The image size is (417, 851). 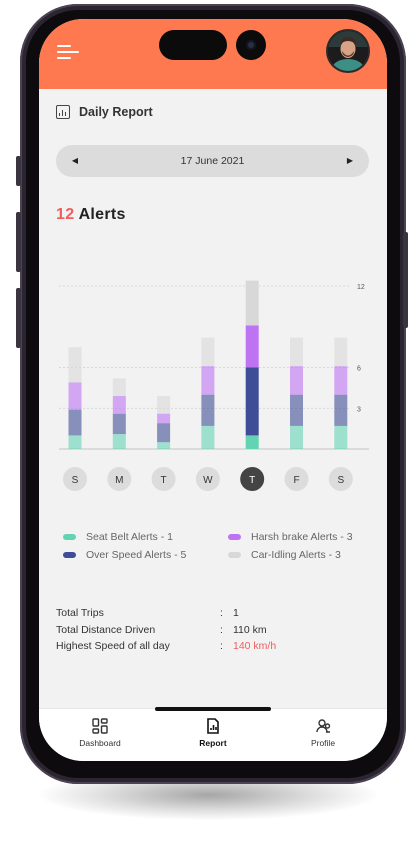 What do you see at coordinates (302, 537) in the screenshot?
I see `legend-label: Harsh brake Alerts - 3` at bounding box center [302, 537].